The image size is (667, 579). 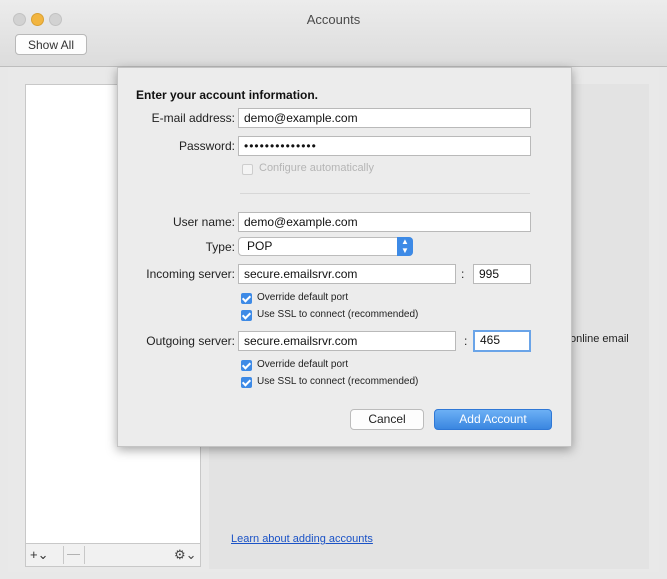 What do you see at coordinates (247, 169) in the screenshot?
I see `configure-automatically-checkbox` at bounding box center [247, 169].